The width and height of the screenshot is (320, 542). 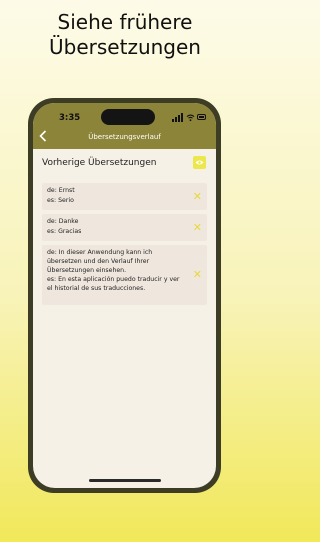 I want to click on toggle-visibility-button, so click(x=199, y=162).